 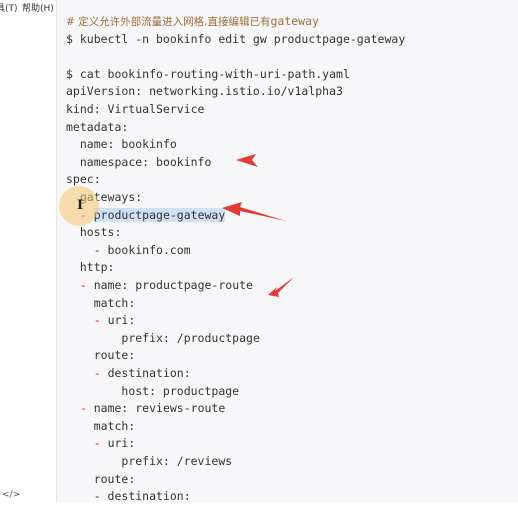 I want to click on code-token: metadata:, so click(x=97, y=126).